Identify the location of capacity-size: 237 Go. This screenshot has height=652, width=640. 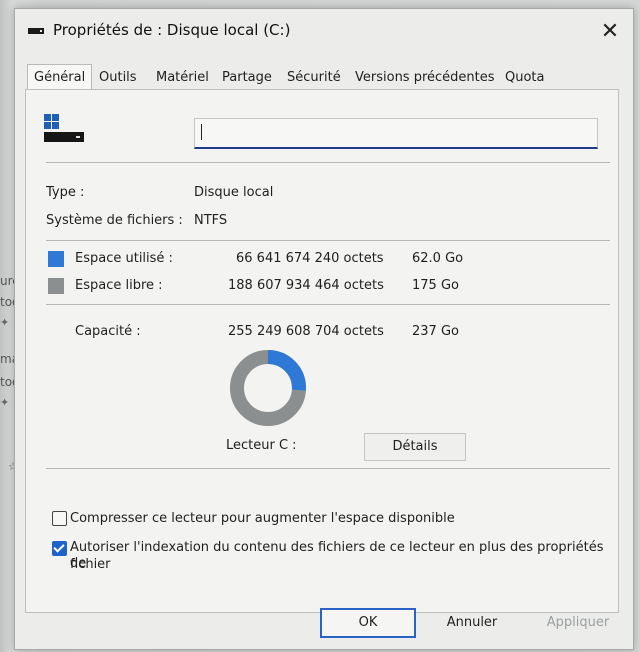
(435, 331).